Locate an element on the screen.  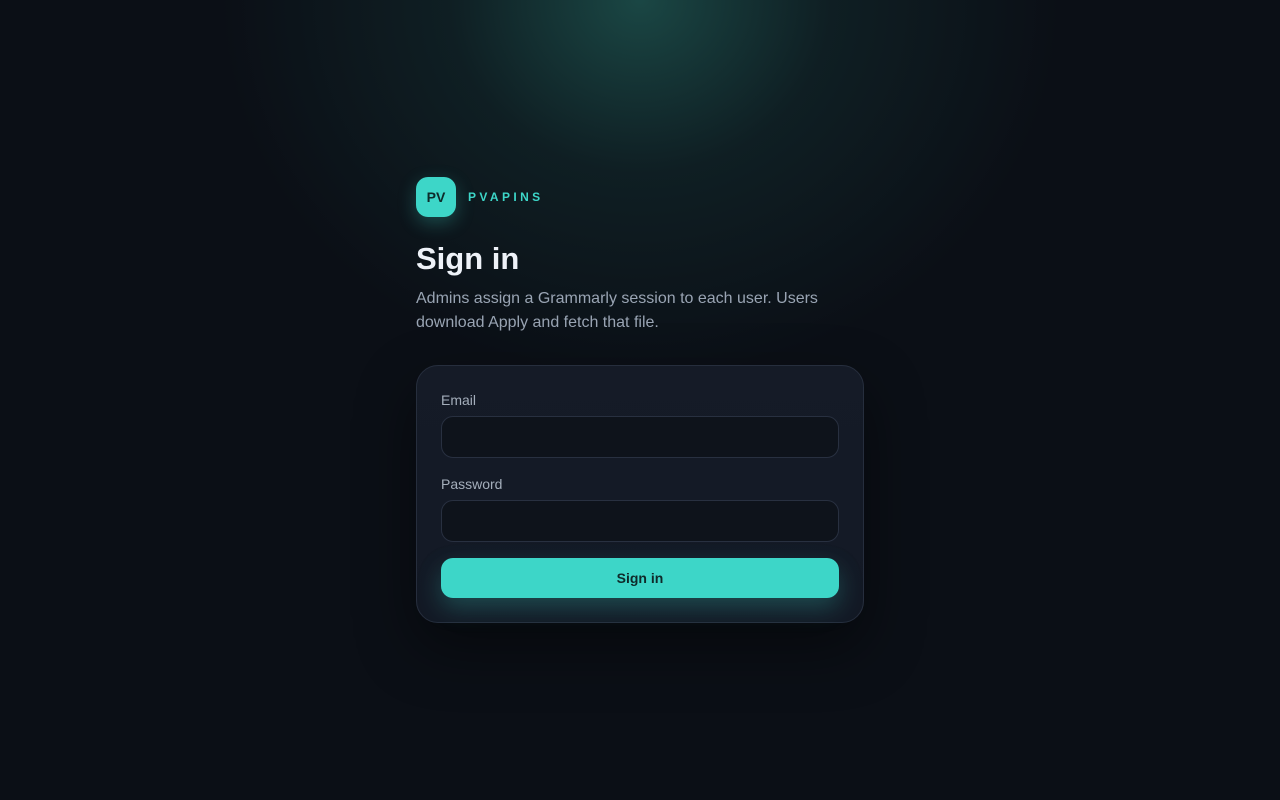
brand-logo: PV is located at coordinates (436, 197).